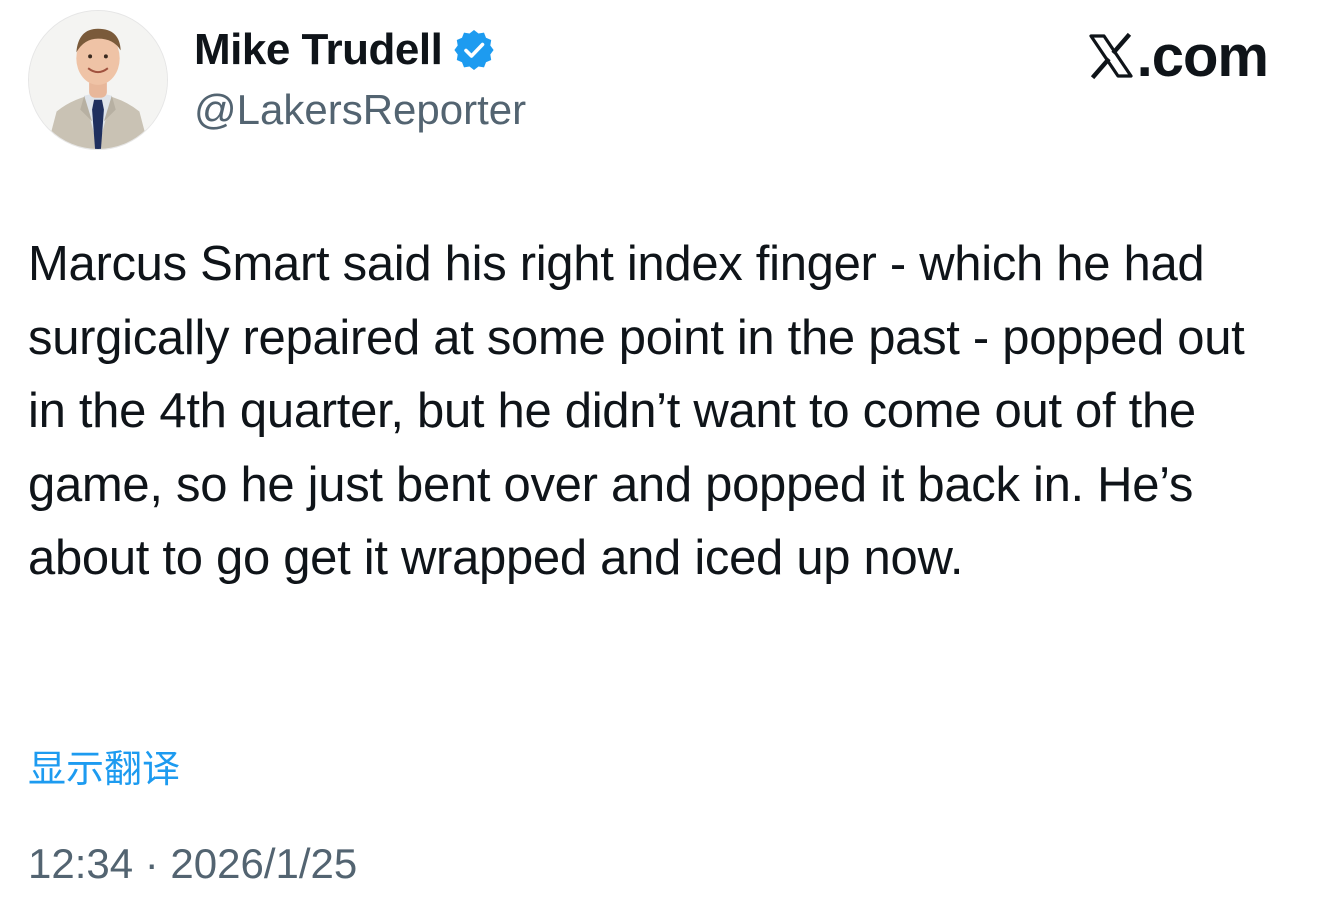 The height and width of the screenshot is (910, 1320). I want to click on author-name-row: Mike Trudell, so click(344, 50).